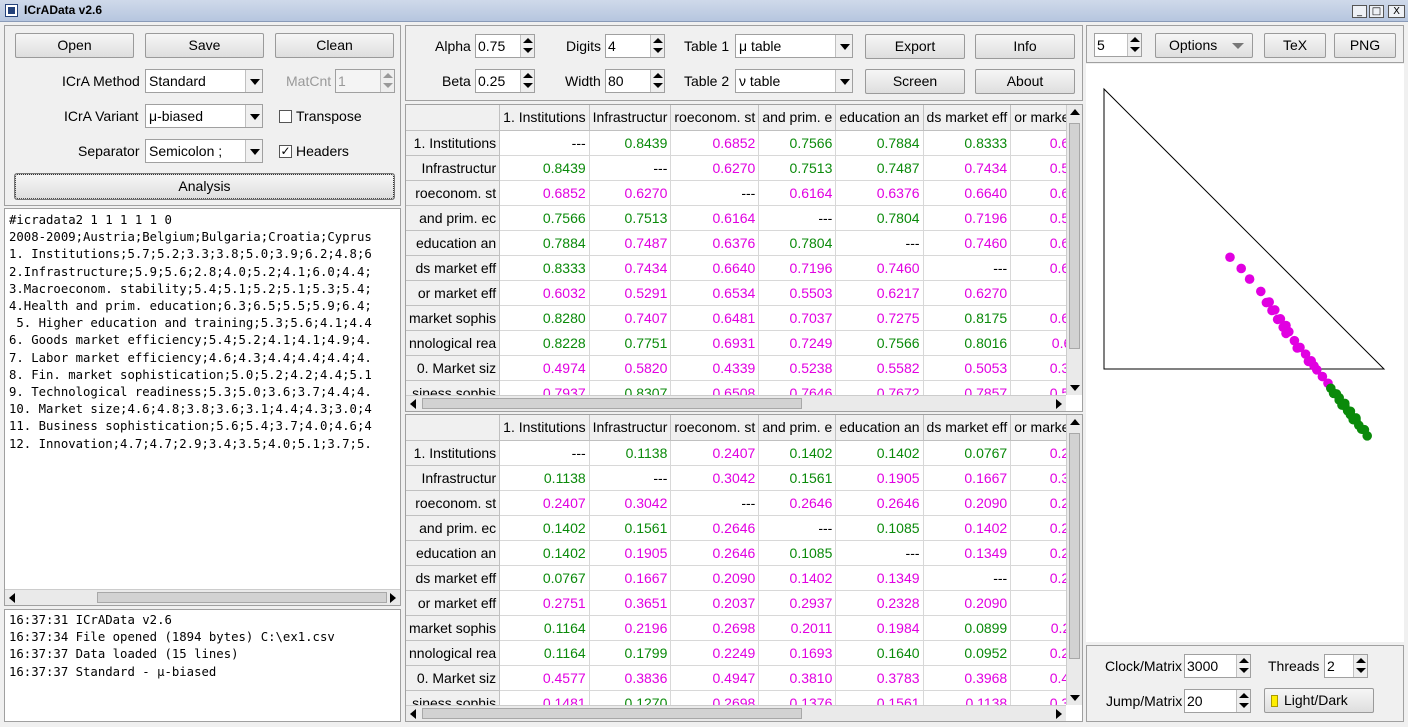  Describe the element at coordinates (544, 628) in the screenshot. I see `table-cell: 0.1164` at that location.